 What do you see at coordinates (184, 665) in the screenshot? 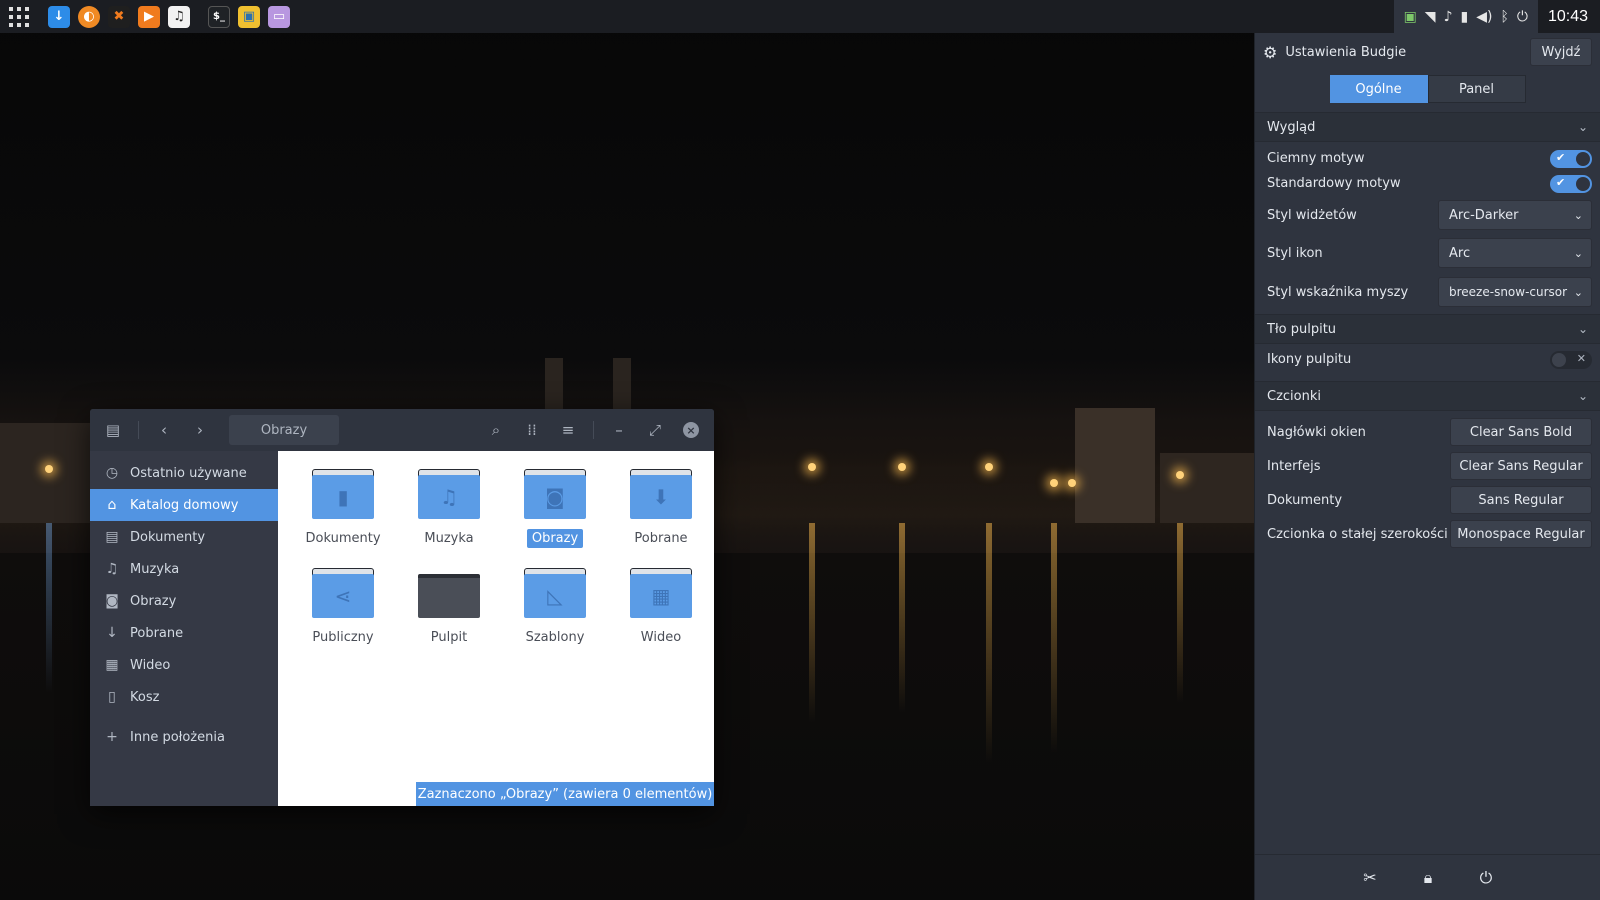
I see `sidebar-item-videos: ▦ Wideo` at bounding box center [184, 665].